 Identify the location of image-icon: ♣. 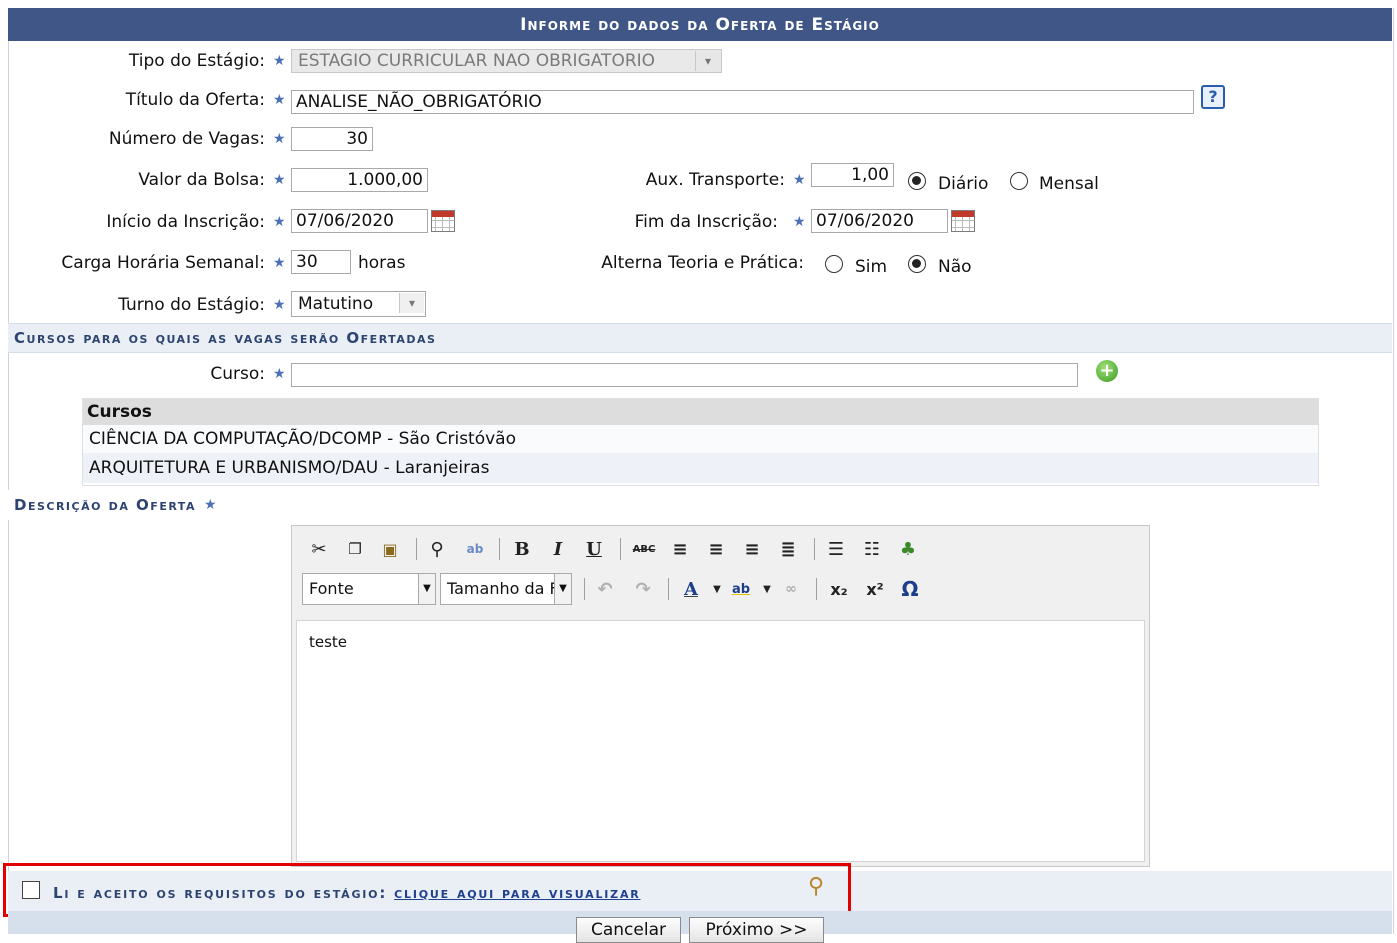
(908, 549).